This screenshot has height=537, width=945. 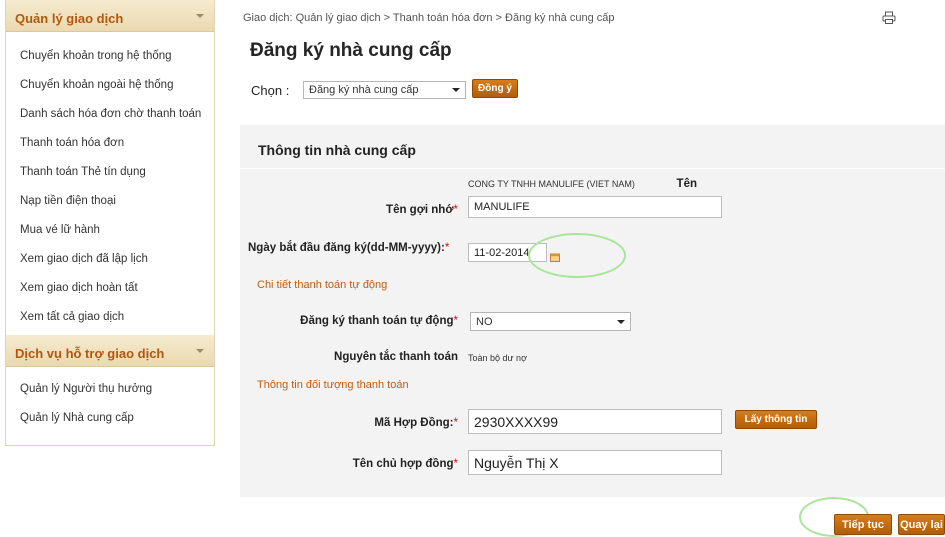 I want to click on sidebar-item-pending-bills: Danh sách hóa đơn chờ thanh toán, so click(x=110, y=113).